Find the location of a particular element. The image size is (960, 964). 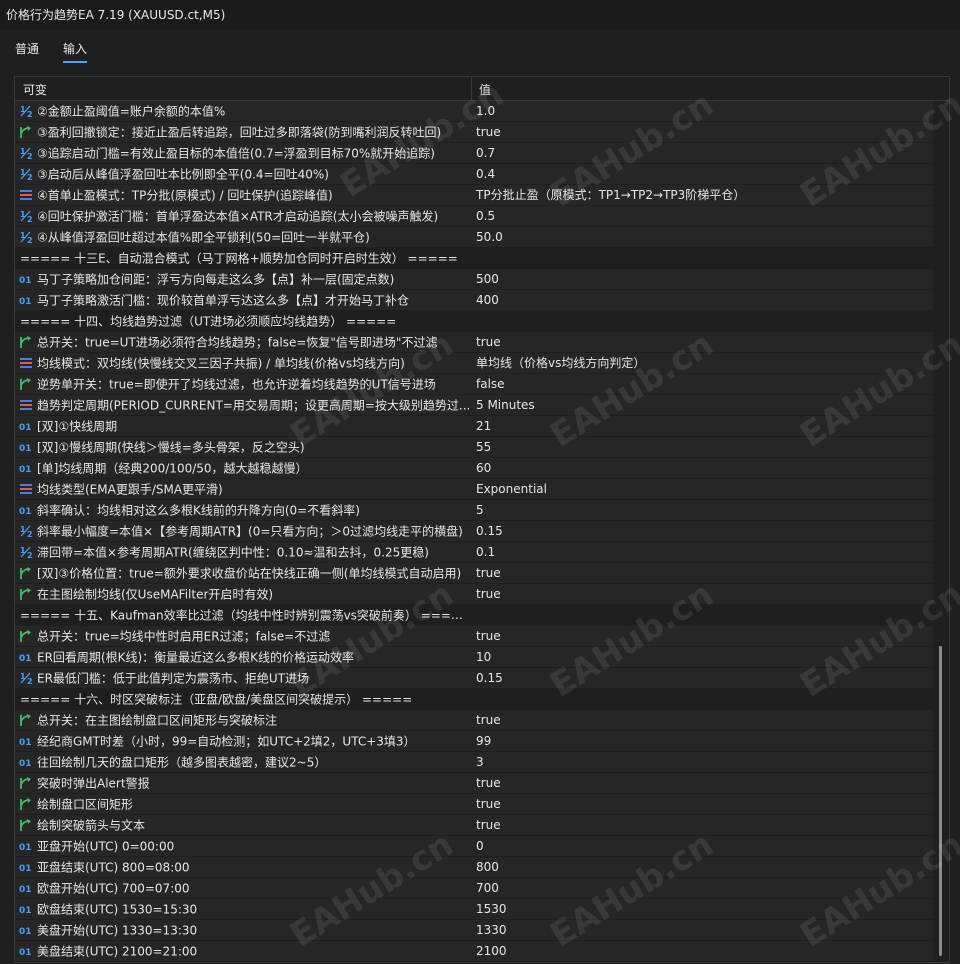

parameter-value: 0.7 is located at coordinates (702, 153).